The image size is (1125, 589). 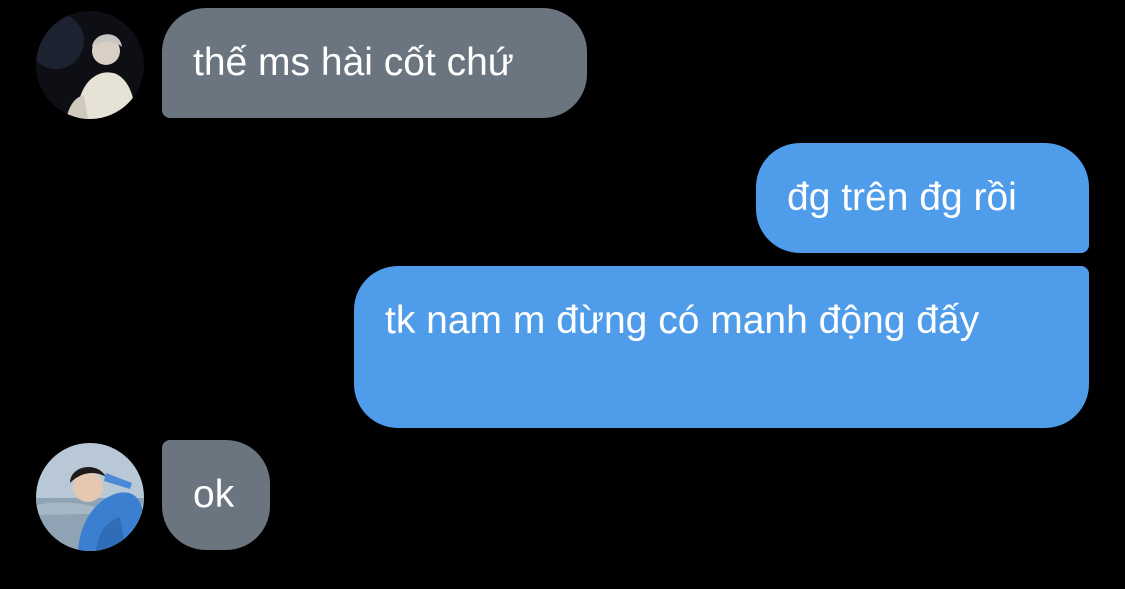 I want to click on incoming-message-bubble: ok, so click(x=216, y=495).